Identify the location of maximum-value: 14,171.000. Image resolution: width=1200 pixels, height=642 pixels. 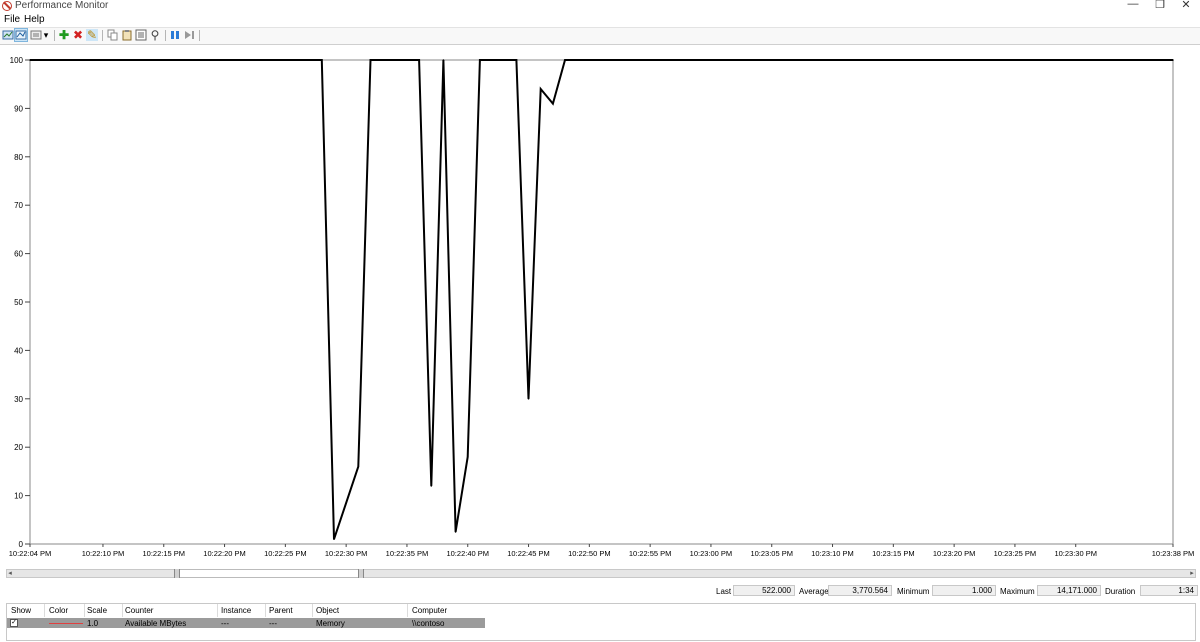
(1069, 590).